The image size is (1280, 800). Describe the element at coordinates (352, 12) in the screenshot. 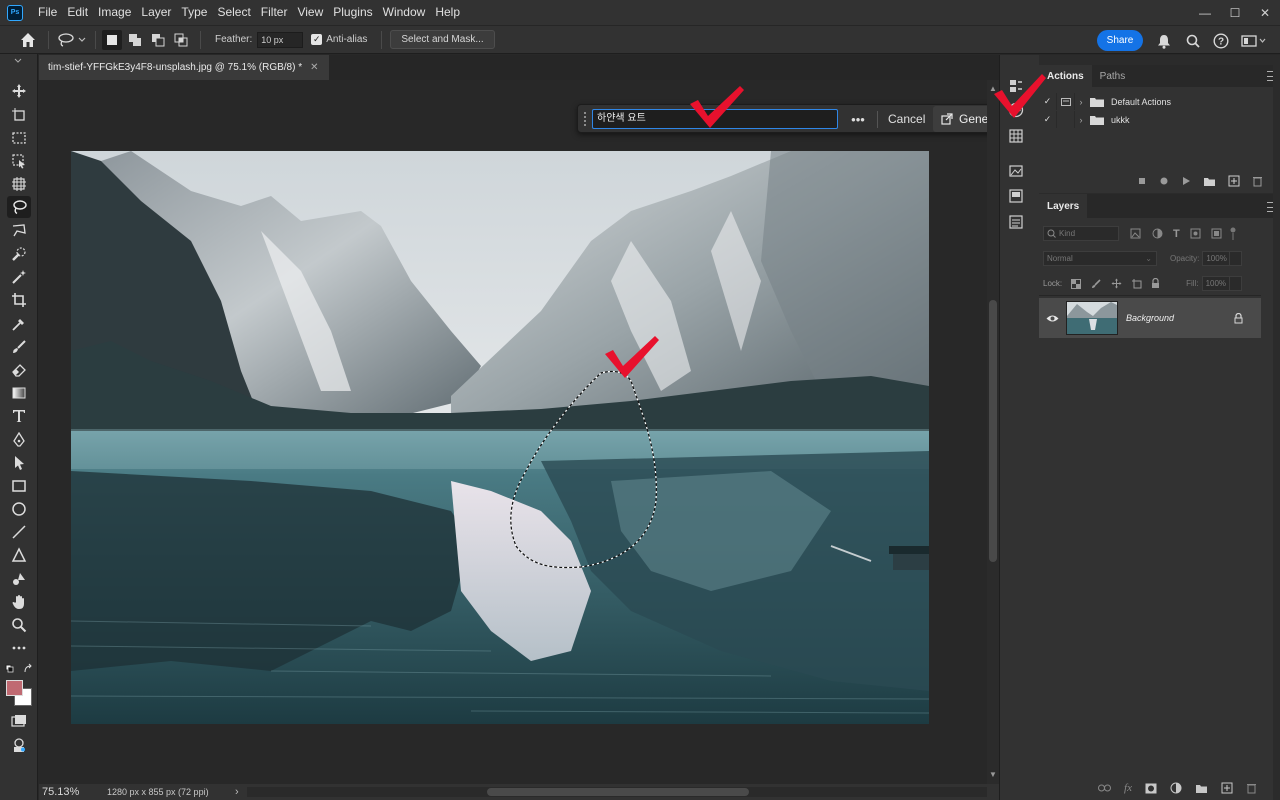

I see `menu-plugins: Plugins` at that location.